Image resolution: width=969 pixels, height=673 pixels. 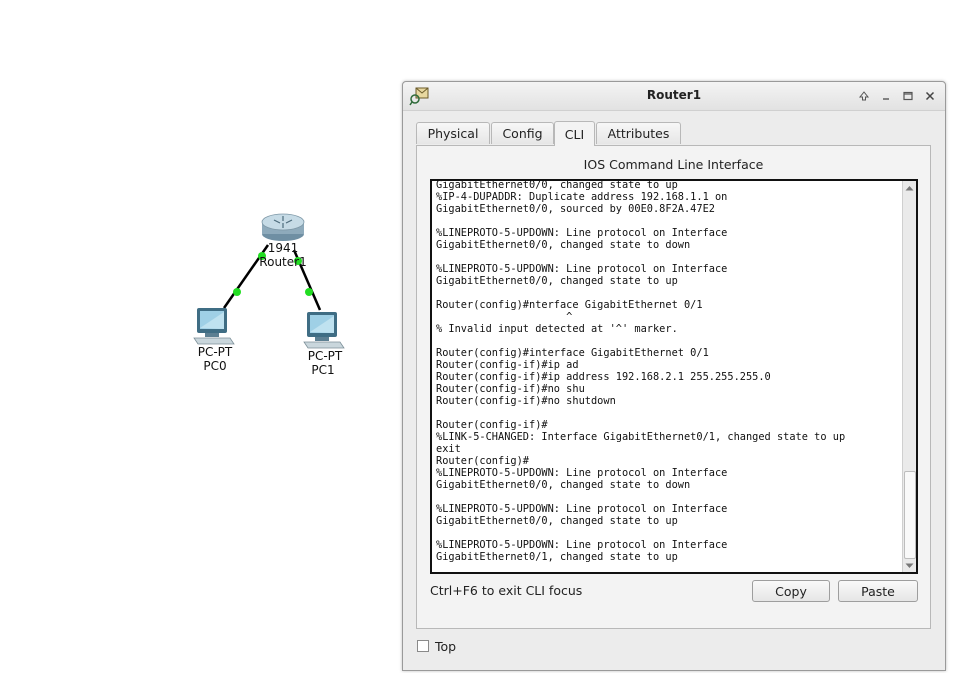 What do you see at coordinates (791, 591) in the screenshot?
I see `copy-button: Copy` at bounding box center [791, 591].